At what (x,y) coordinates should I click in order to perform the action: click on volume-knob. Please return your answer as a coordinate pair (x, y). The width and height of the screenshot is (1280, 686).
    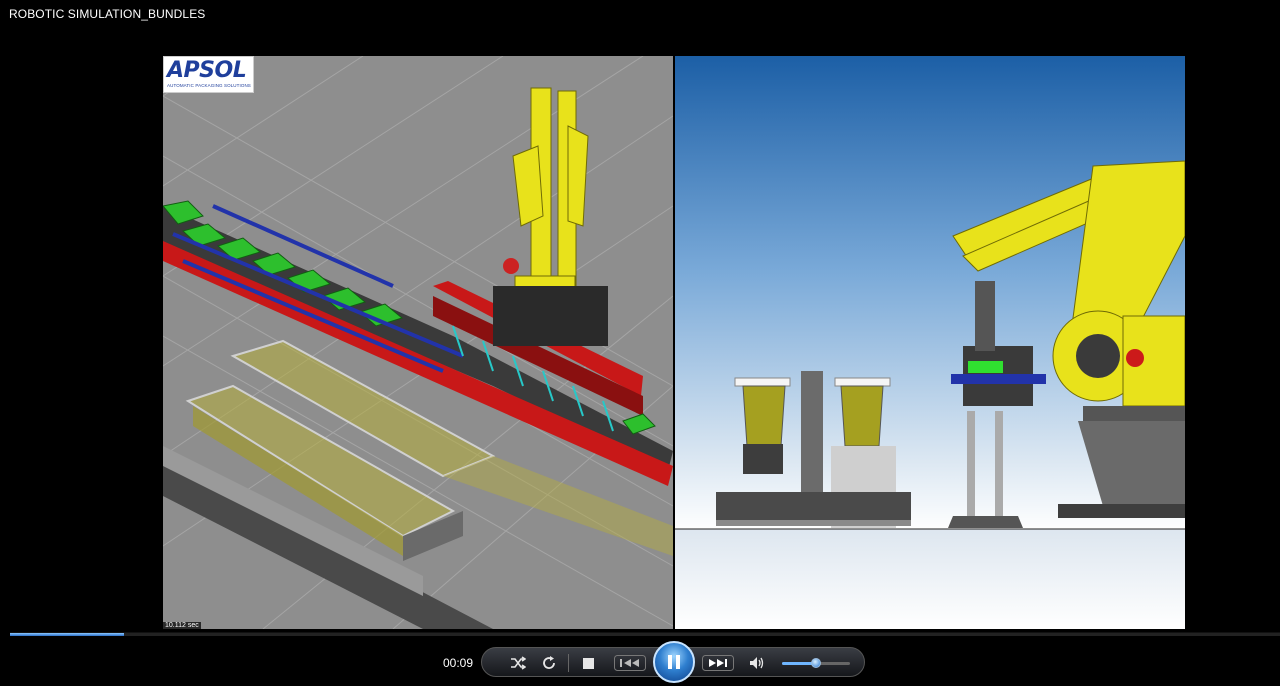
    Looking at the image, I should click on (816, 663).